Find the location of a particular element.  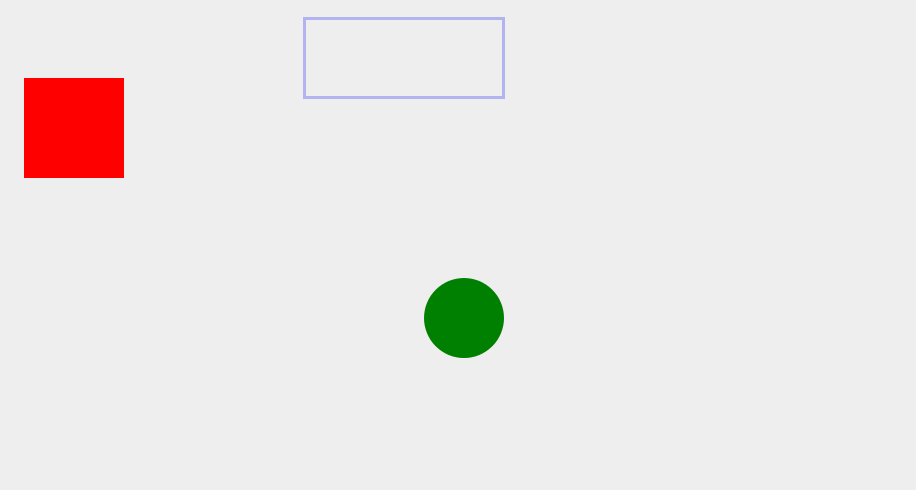

green-circle is located at coordinates (464, 318).